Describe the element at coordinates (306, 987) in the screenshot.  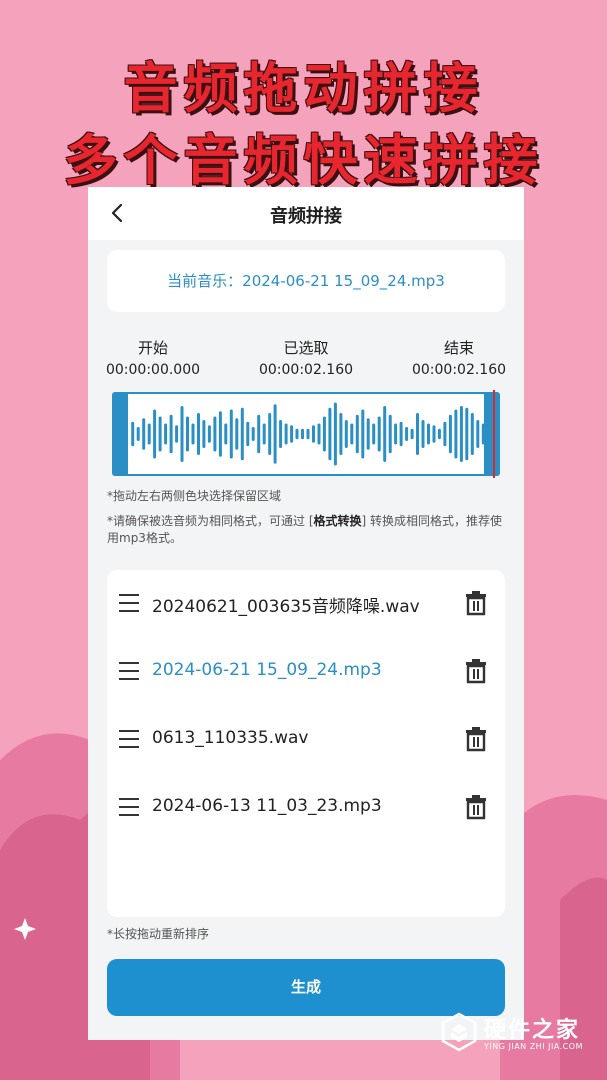
I see `generate-button: 生成` at that location.